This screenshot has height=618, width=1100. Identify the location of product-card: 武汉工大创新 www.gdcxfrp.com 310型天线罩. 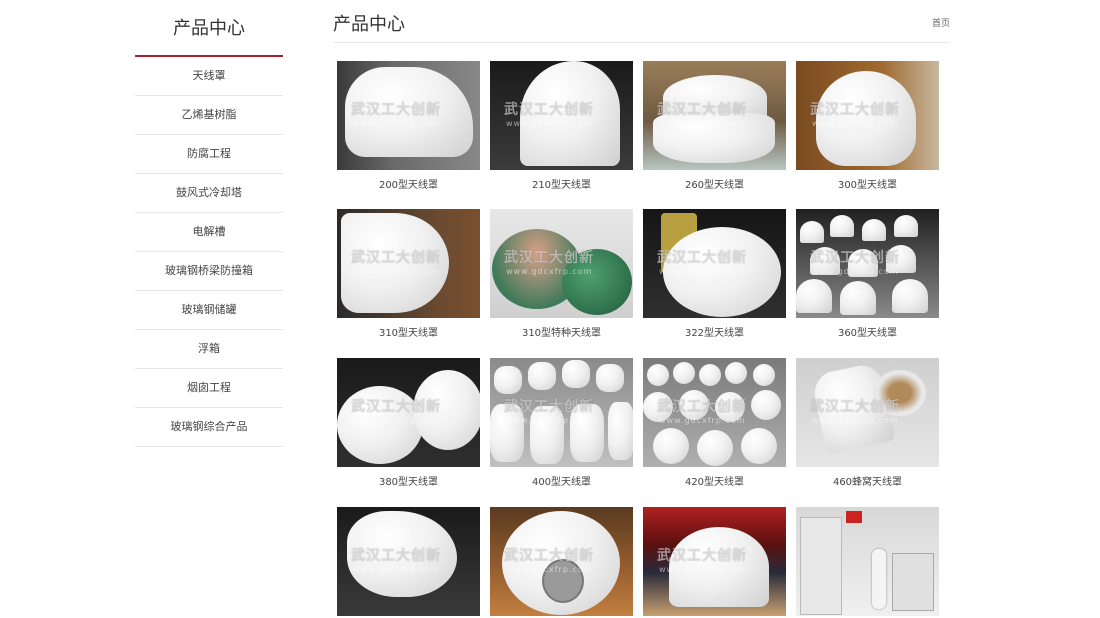
(408, 274).